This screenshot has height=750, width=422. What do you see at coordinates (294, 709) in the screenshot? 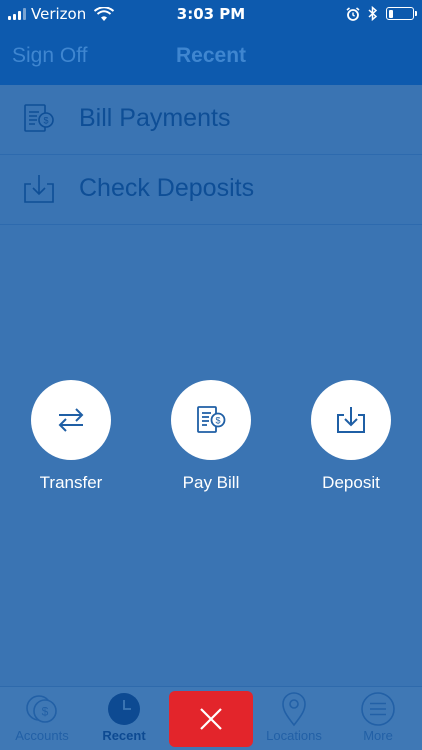
I see `location-pin-icon` at bounding box center [294, 709].